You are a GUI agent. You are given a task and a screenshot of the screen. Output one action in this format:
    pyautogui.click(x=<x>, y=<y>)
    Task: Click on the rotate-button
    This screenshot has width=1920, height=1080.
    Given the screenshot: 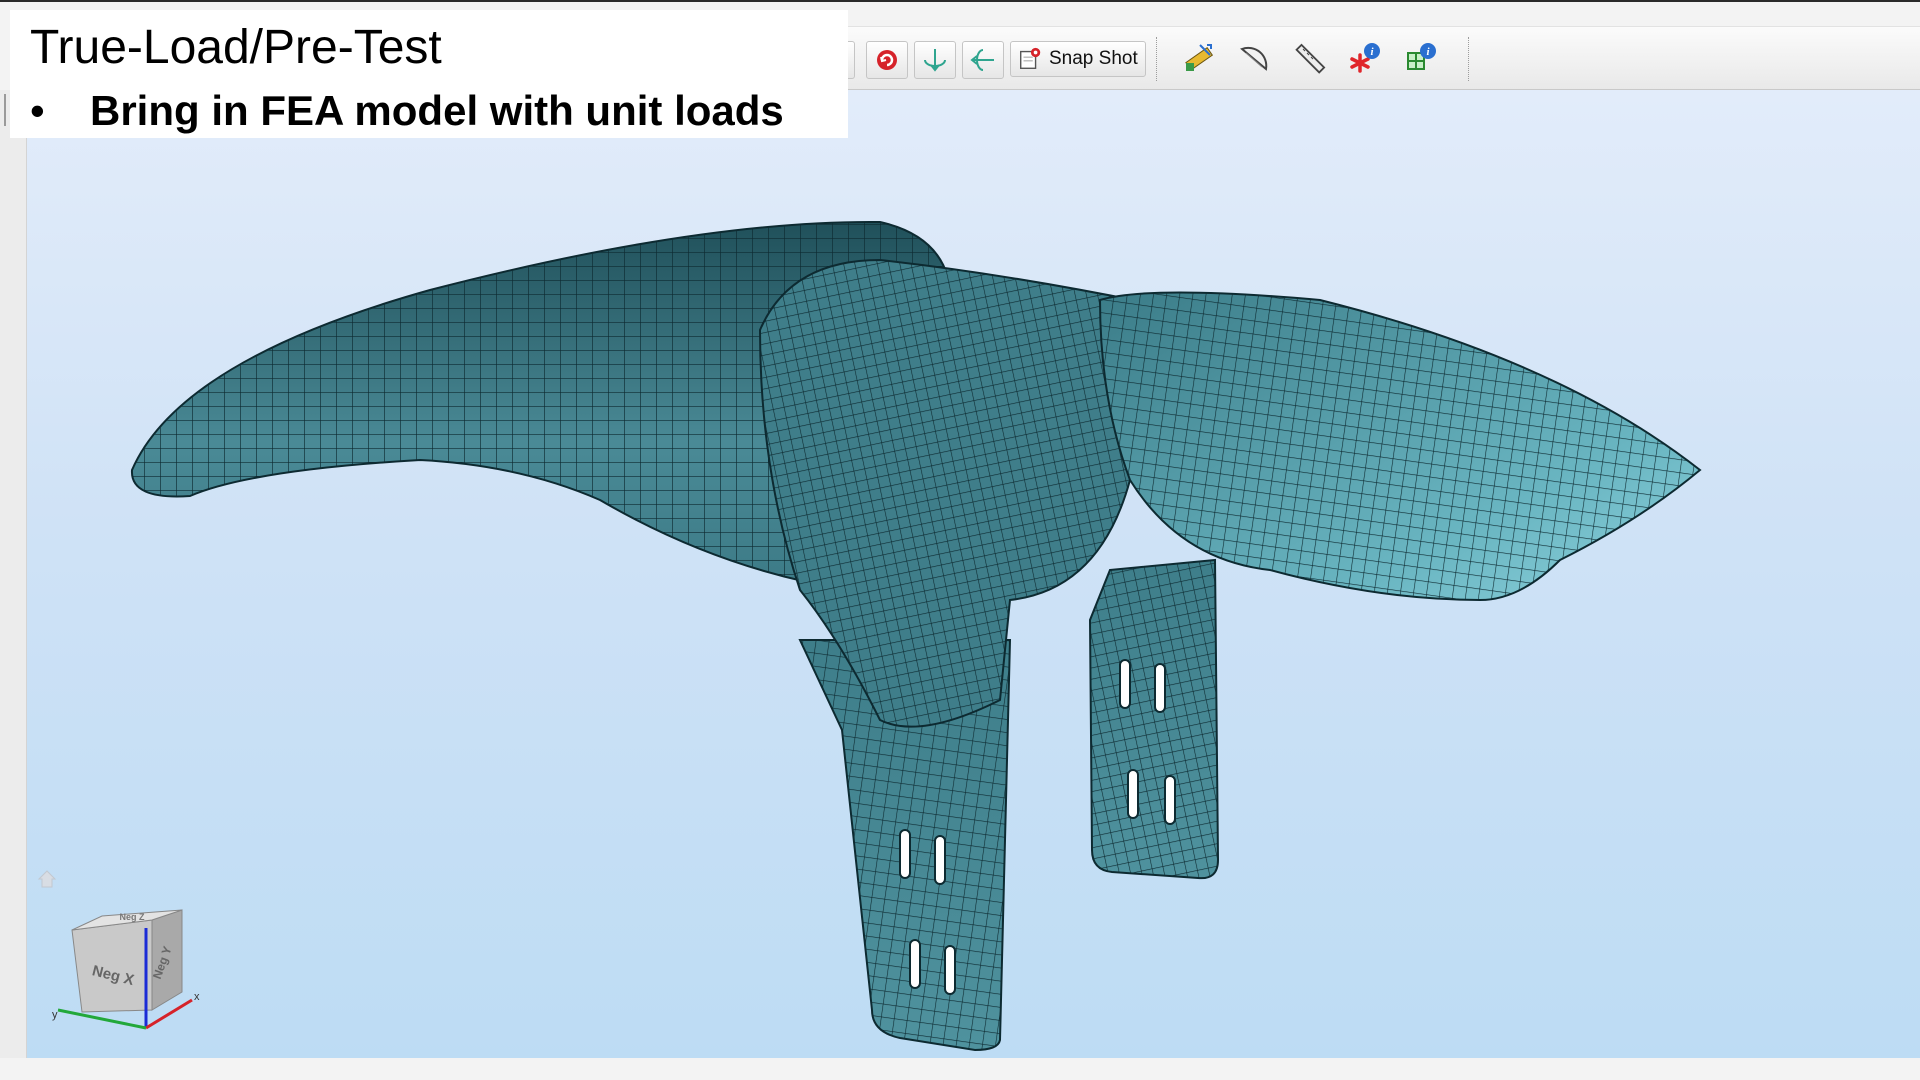 What is the action you would take?
    pyautogui.click(x=887, y=60)
    